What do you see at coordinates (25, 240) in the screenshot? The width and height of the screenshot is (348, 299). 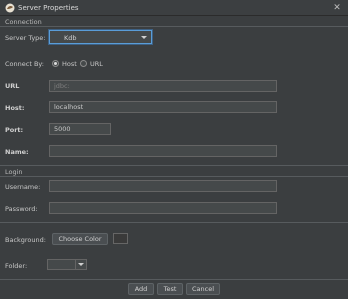 I see `background-label: Background:` at bounding box center [25, 240].